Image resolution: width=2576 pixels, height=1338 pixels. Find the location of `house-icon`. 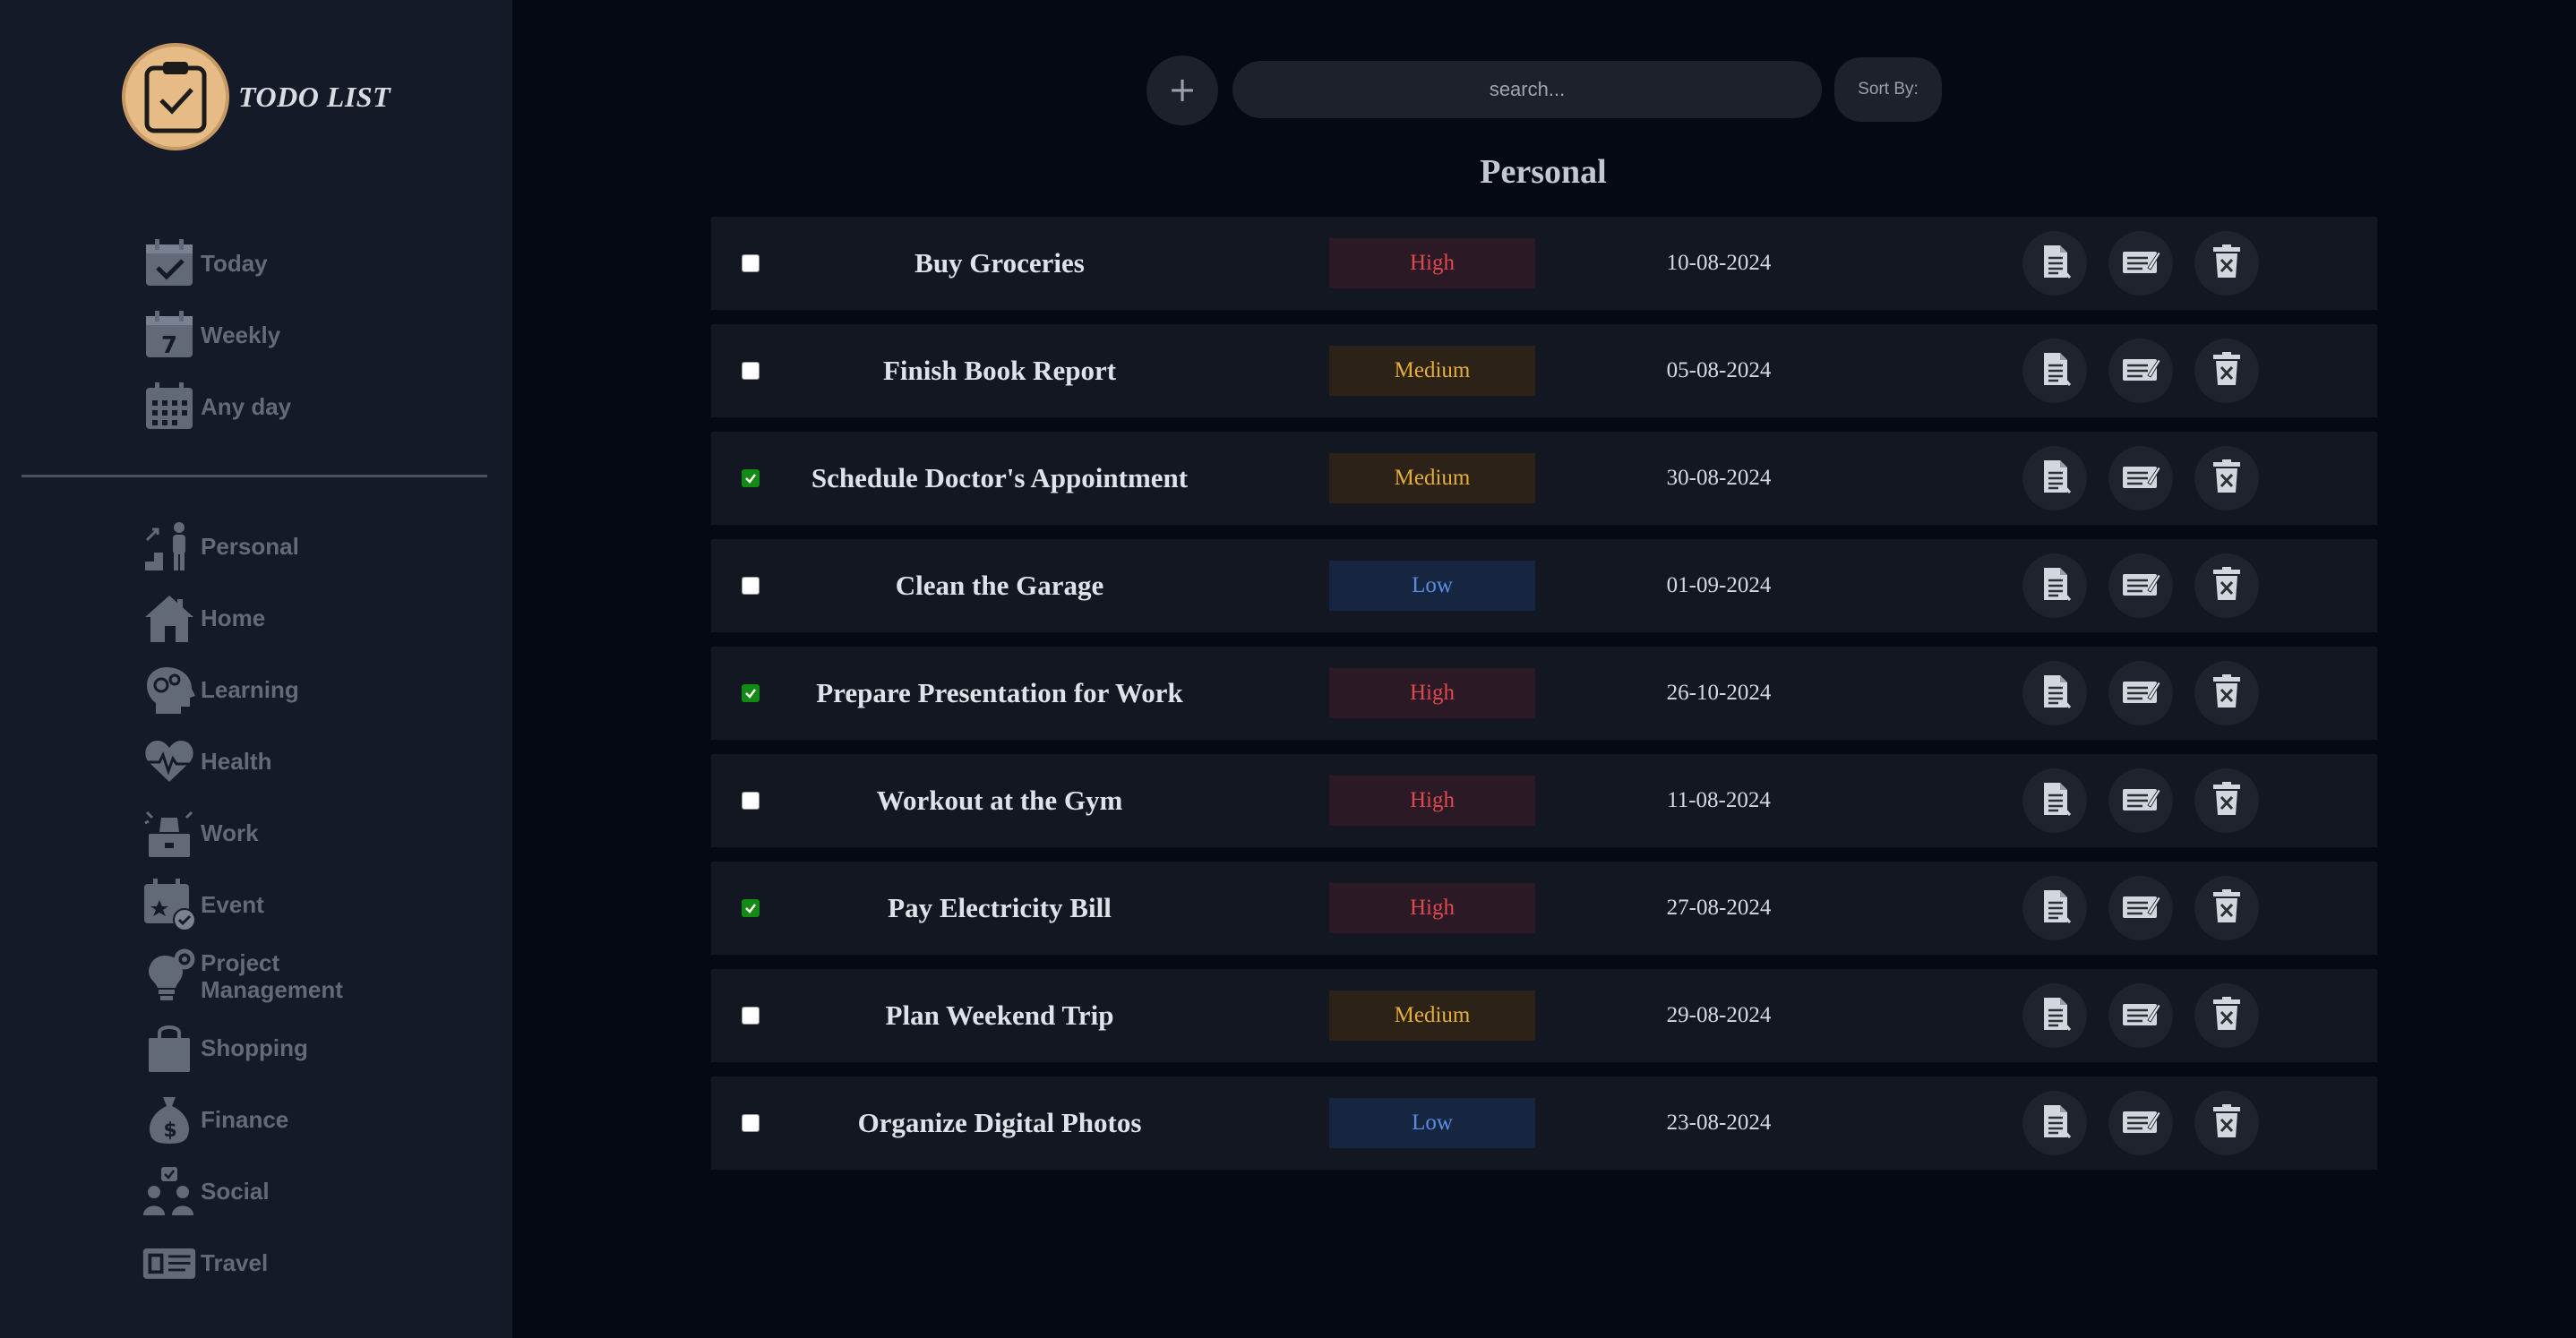

house-icon is located at coordinates (169, 618).